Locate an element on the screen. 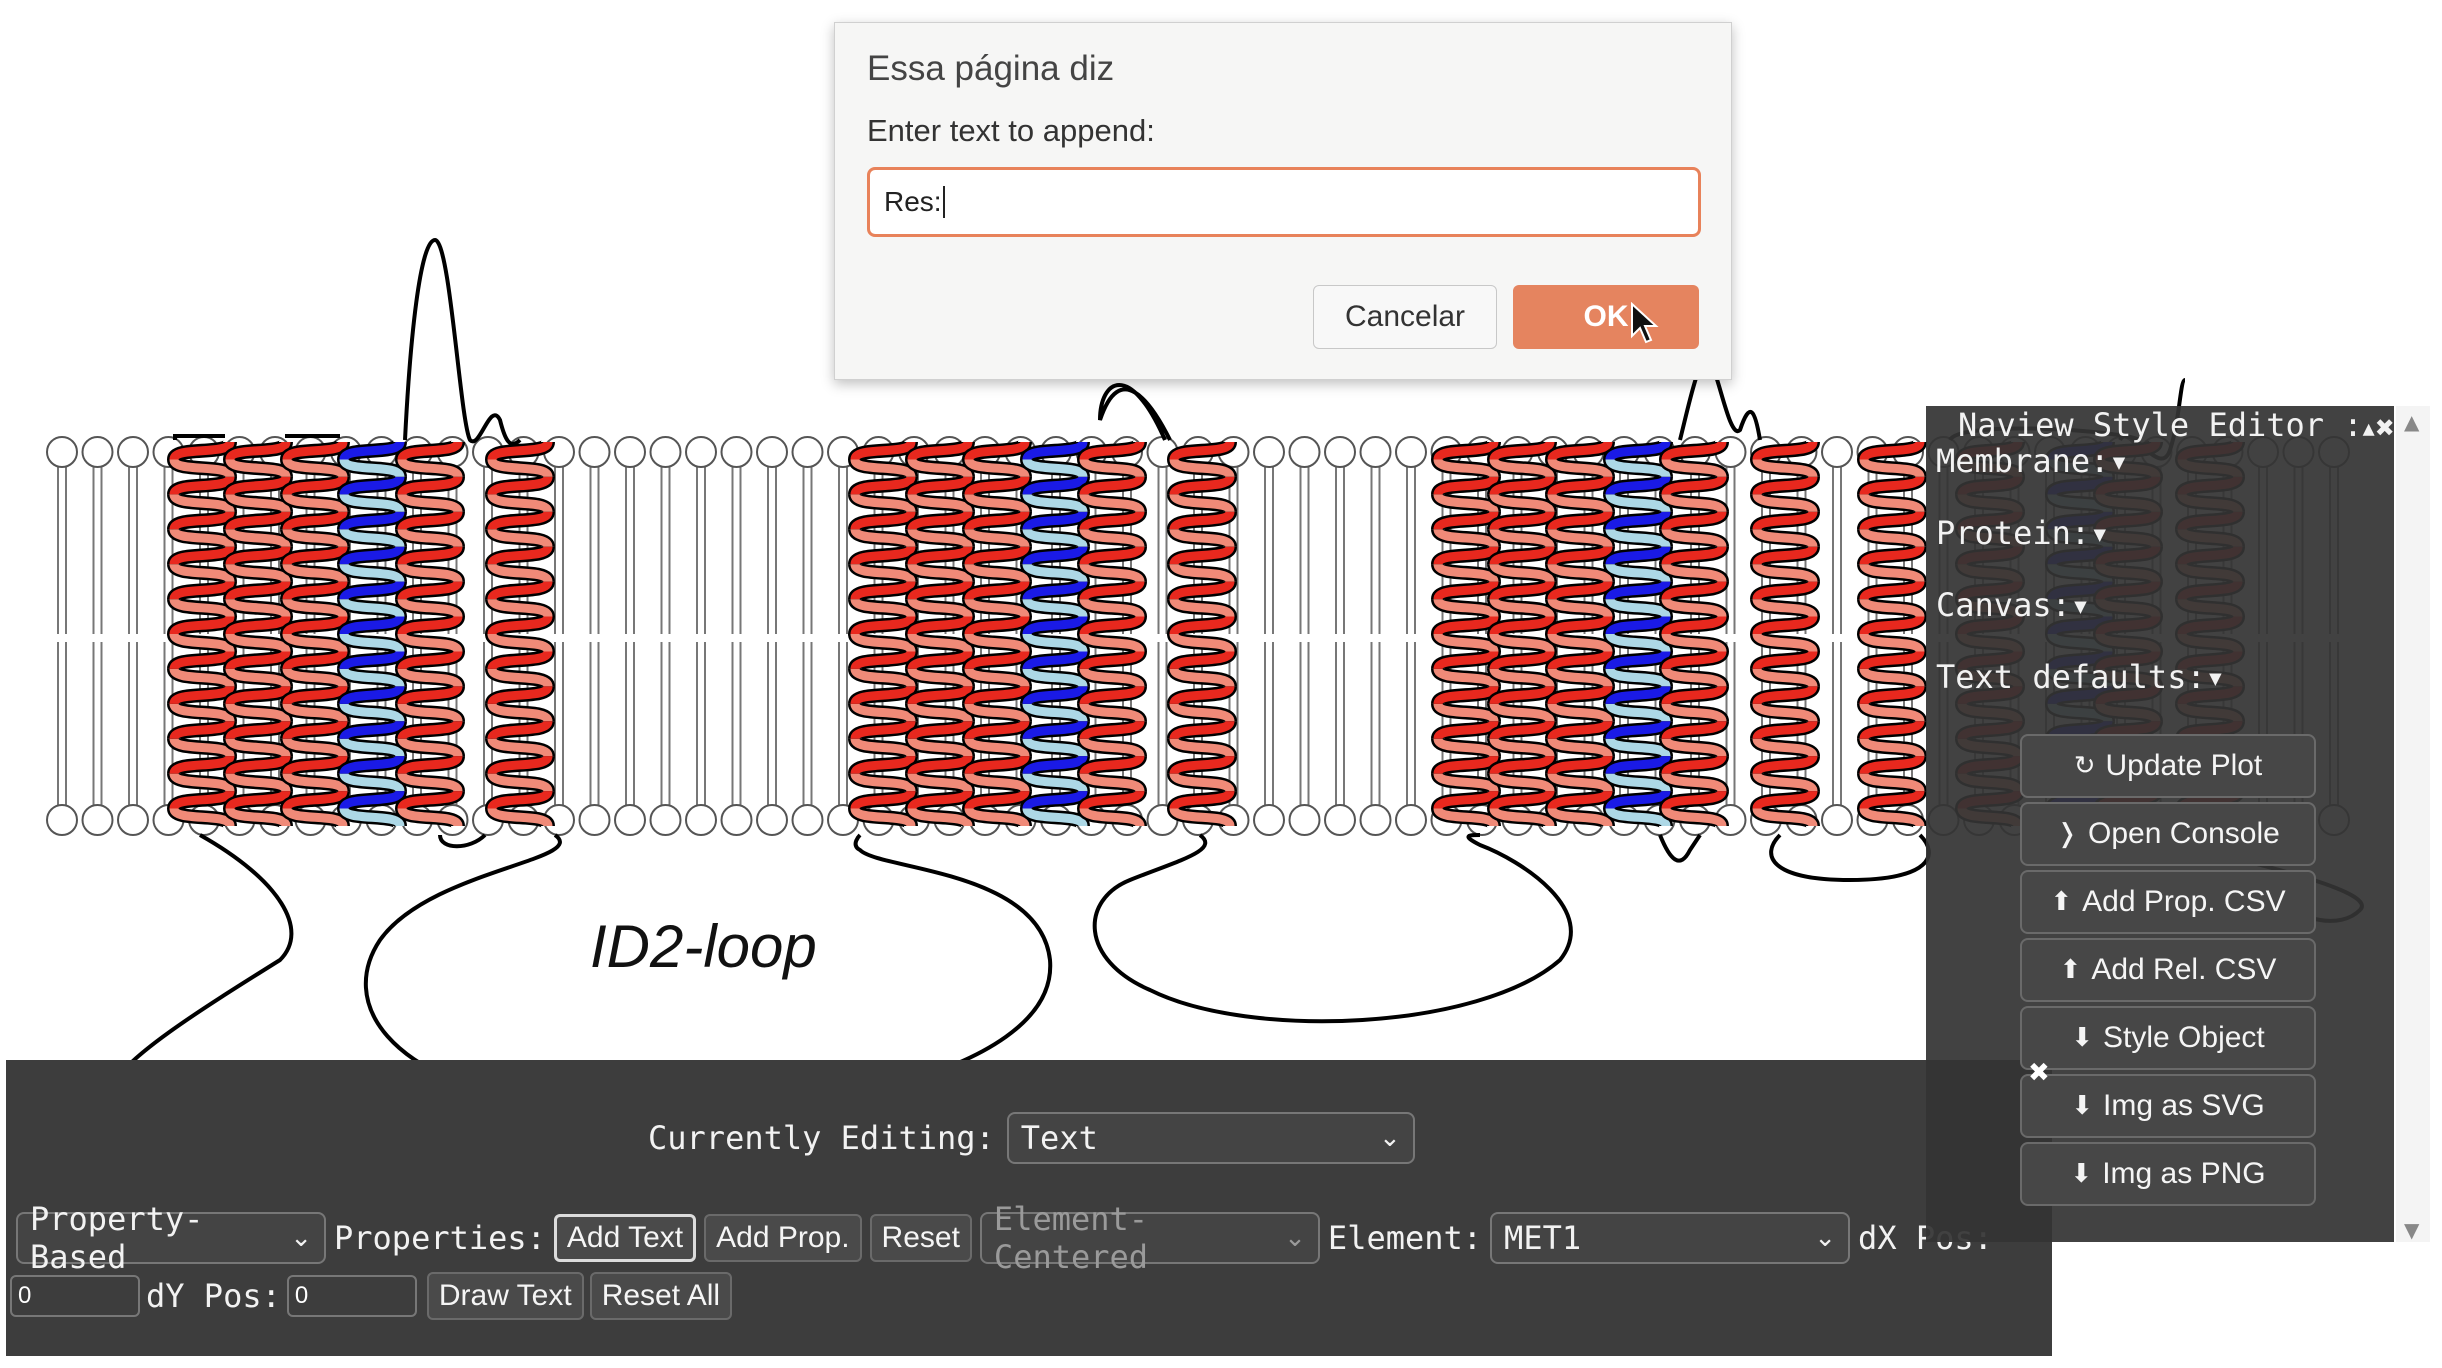 This screenshot has height=1368, width=2442. scrollbar is located at coordinates (2413, 824).